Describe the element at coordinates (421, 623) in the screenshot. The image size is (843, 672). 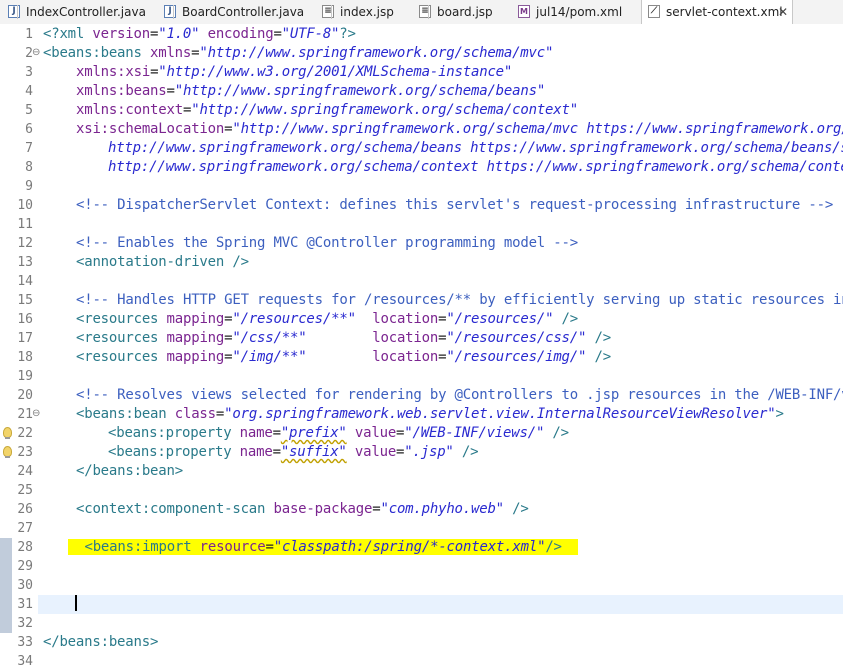
I see `code-line: 32` at that location.